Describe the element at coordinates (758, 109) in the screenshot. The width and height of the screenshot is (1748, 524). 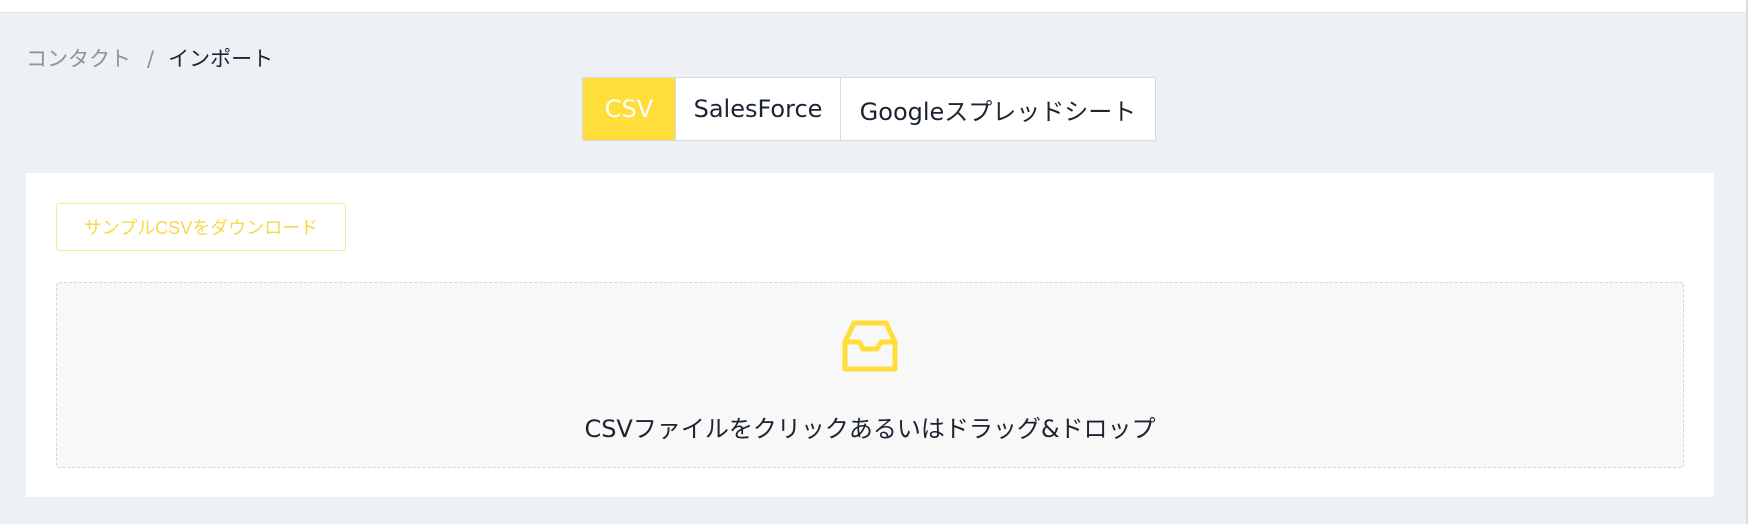
I see `tab-salesforce: SalesForce` at that location.